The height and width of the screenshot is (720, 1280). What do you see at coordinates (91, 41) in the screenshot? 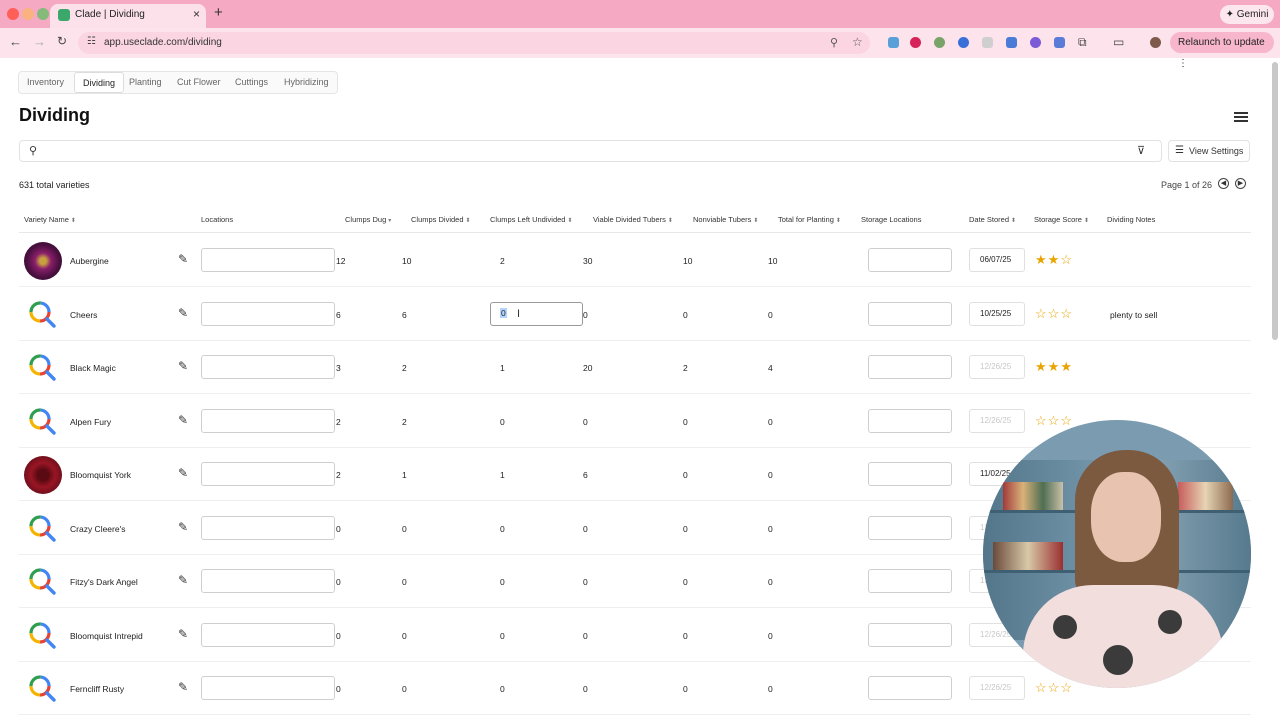
I see `site-info-icon: ☷` at bounding box center [91, 41].